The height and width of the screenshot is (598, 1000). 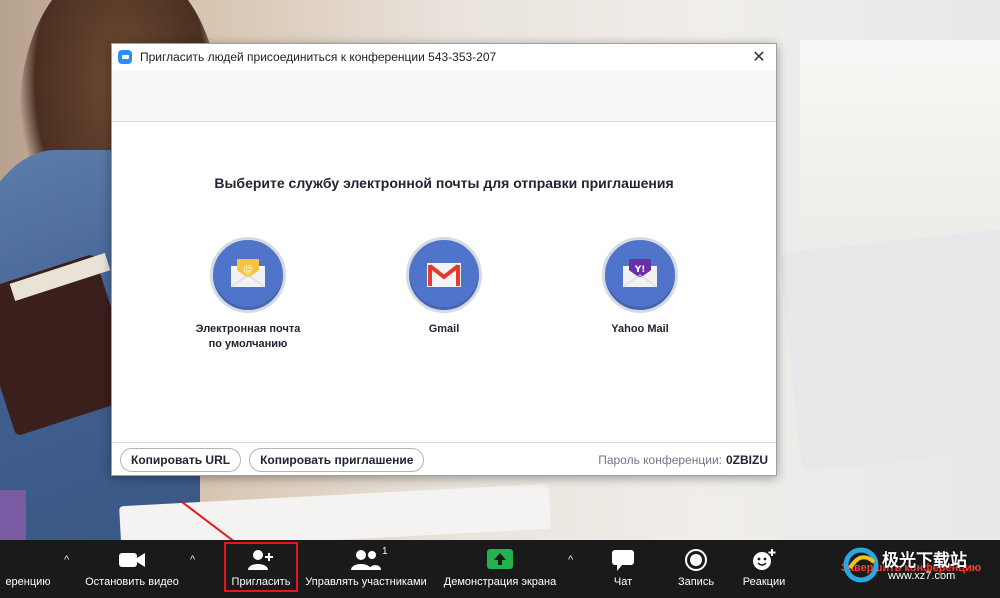 What do you see at coordinates (640, 270) in the screenshot?
I see `svg-text: Y!` at bounding box center [640, 270].